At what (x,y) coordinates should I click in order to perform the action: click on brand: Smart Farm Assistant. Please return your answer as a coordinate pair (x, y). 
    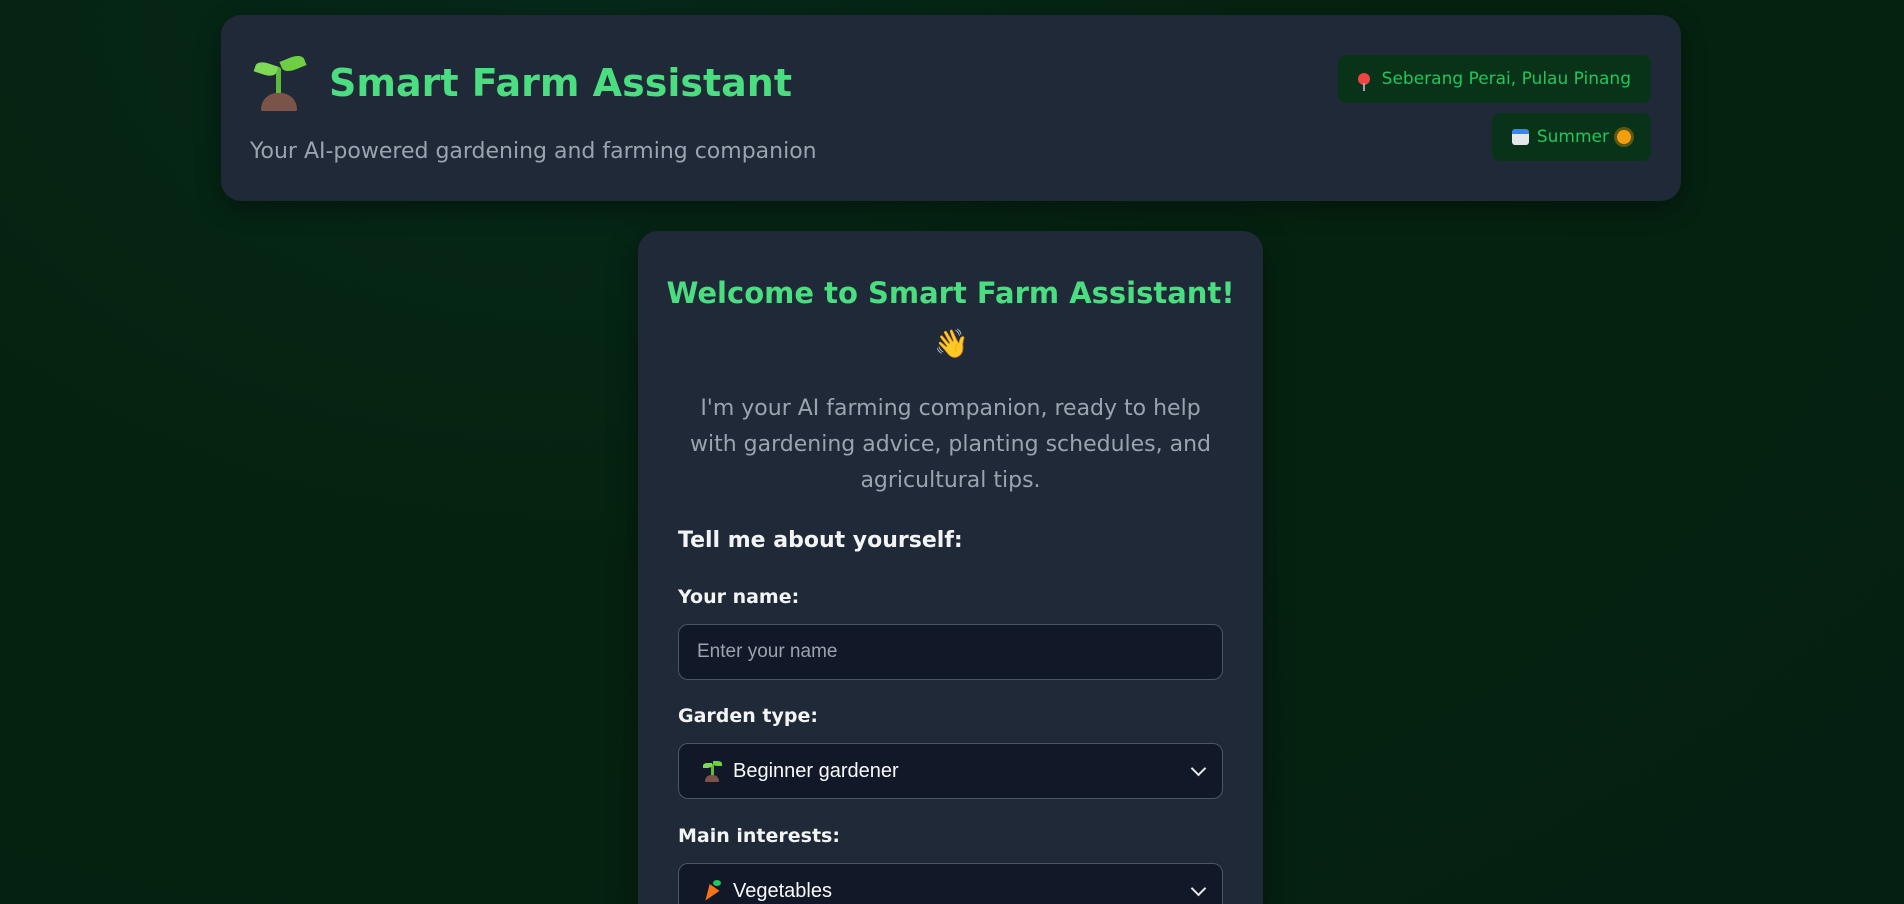
    Looking at the image, I should click on (521, 81).